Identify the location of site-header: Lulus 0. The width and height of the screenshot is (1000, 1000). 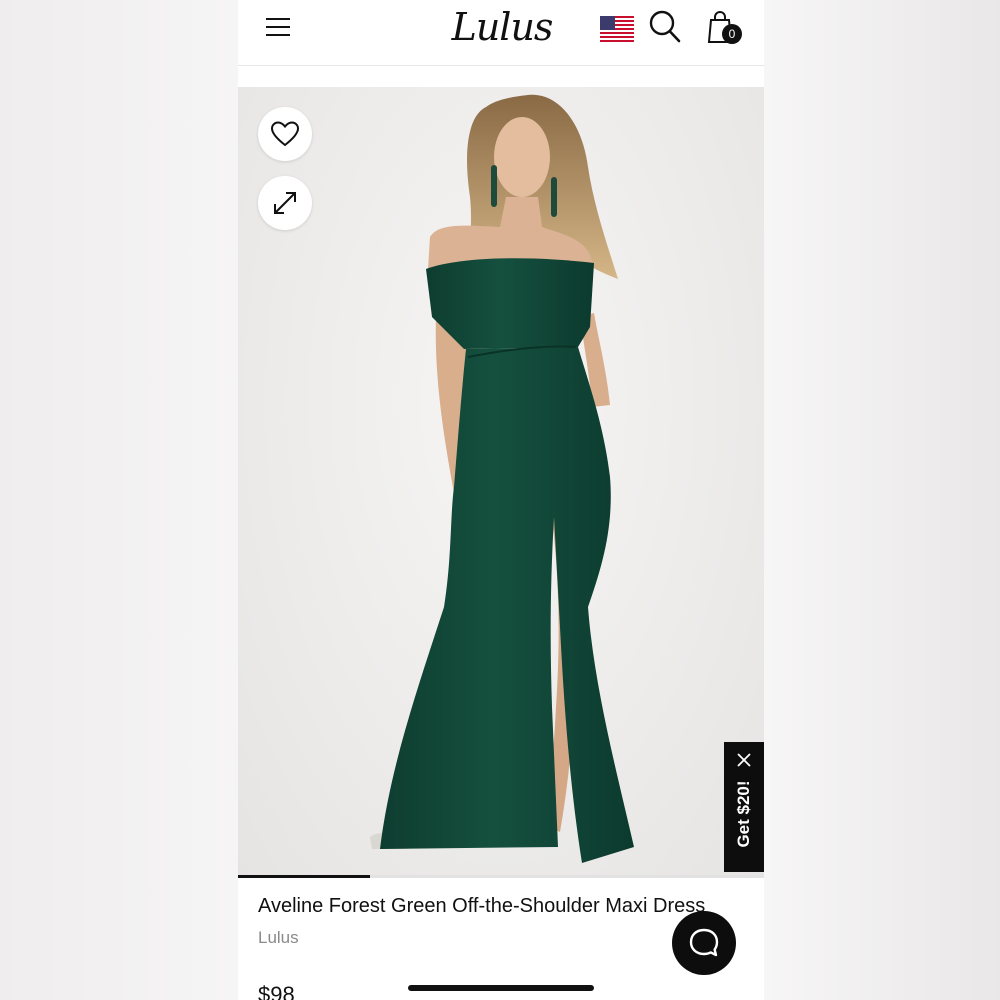
(501, 33).